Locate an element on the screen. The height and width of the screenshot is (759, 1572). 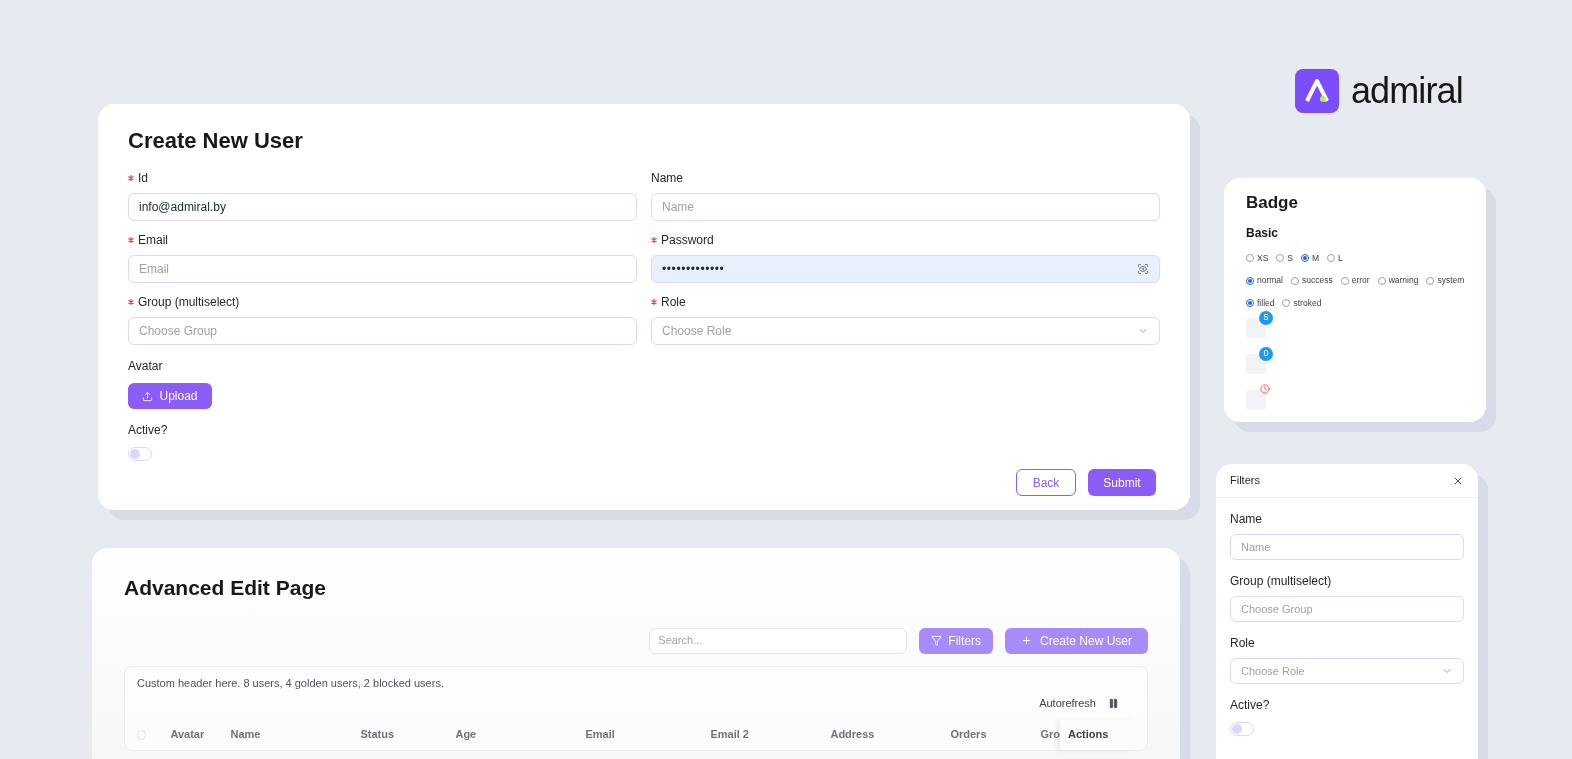
radio-label: warning is located at coordinates (1403, 280).